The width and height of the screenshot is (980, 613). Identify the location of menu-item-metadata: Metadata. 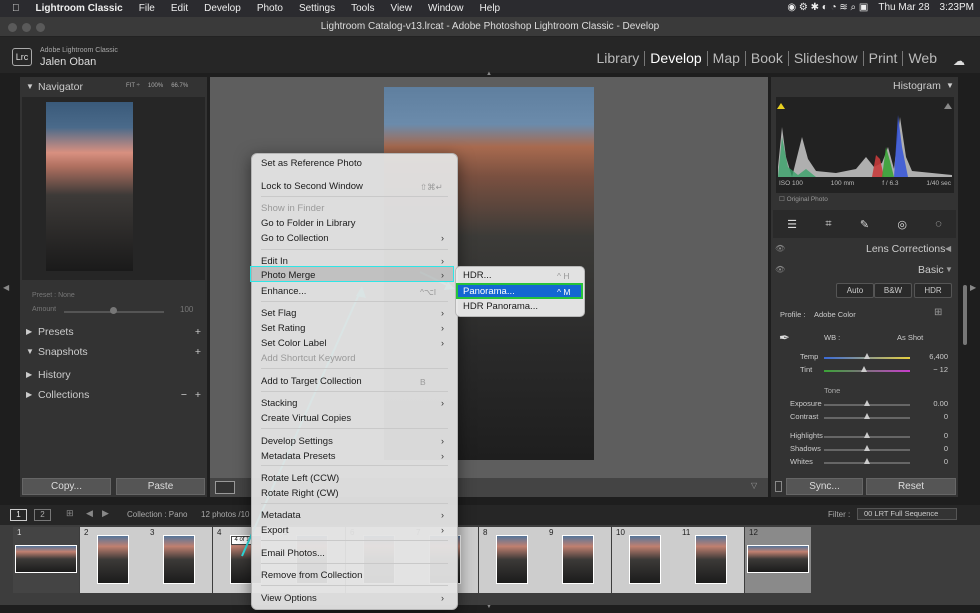
(281, 515).